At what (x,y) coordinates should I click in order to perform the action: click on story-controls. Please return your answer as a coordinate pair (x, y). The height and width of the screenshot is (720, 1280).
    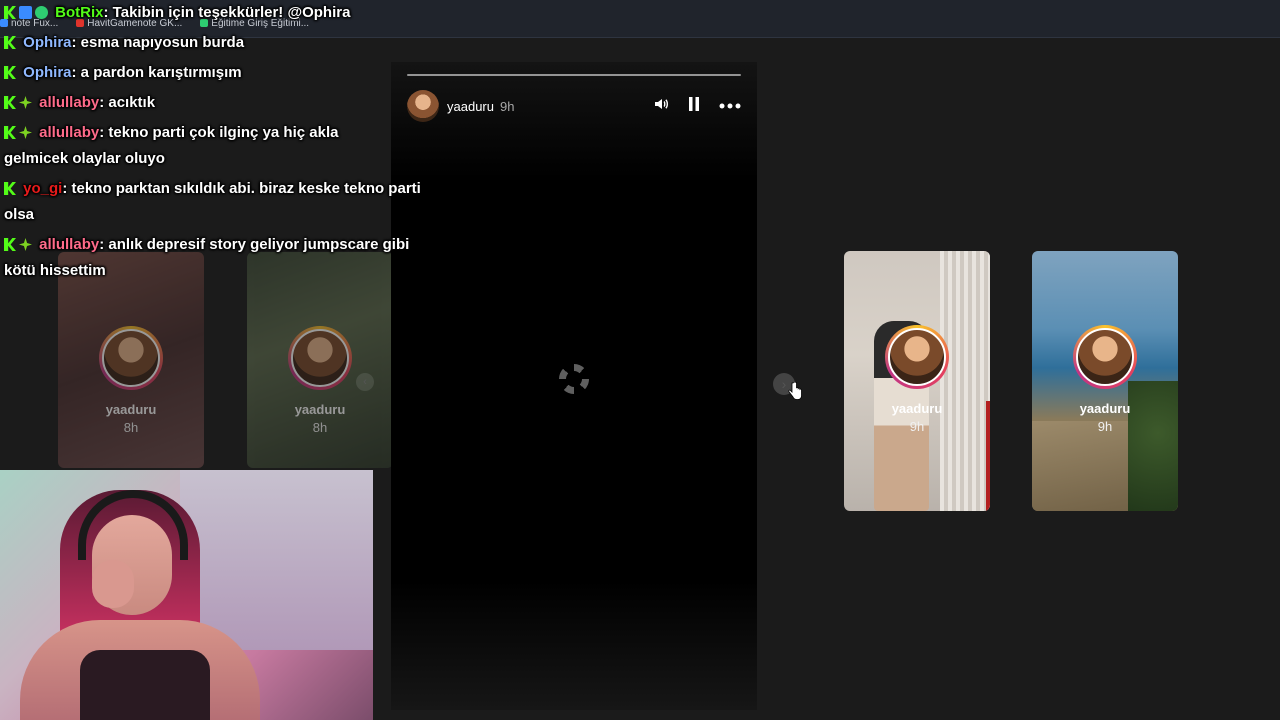
    Looking at the image, I should click on (697, 106).